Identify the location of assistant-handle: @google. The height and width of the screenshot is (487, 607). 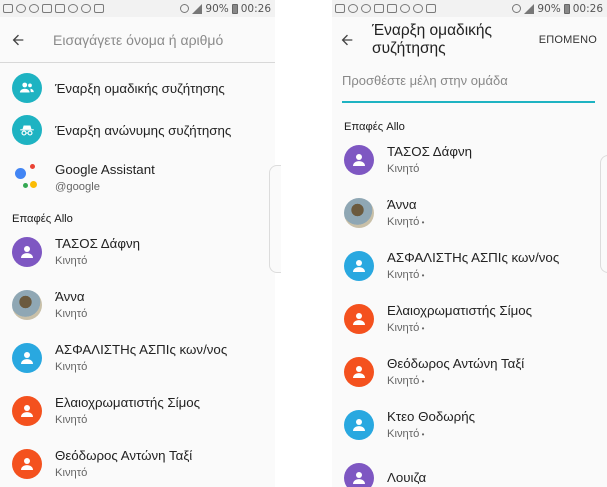
(77, 186).